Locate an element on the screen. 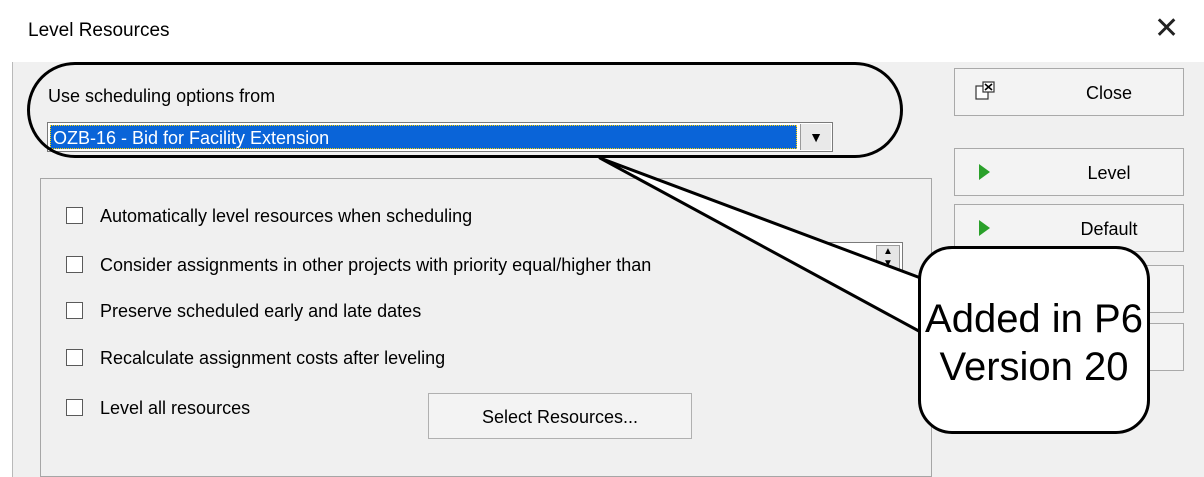 The width and height of the screenshot is (1204, 477). version-callout: Added in P6 Version 20 is located at coordinates (1034, 340).